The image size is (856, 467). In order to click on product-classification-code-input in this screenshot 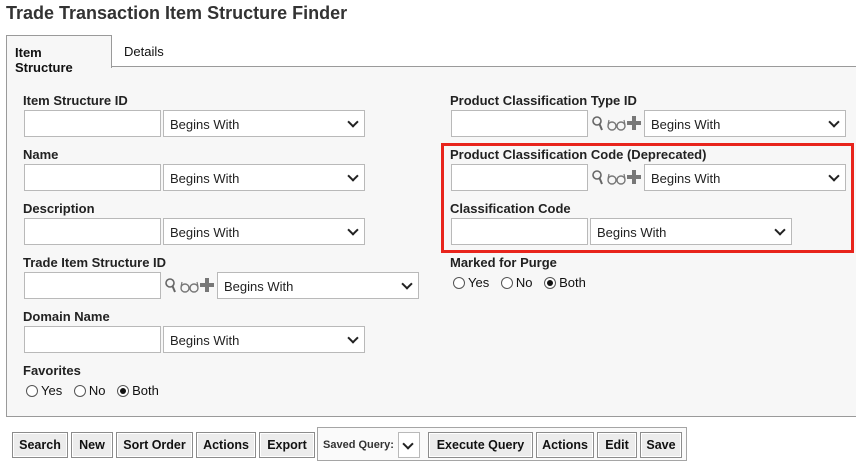, I will do `click(519, 177)`.